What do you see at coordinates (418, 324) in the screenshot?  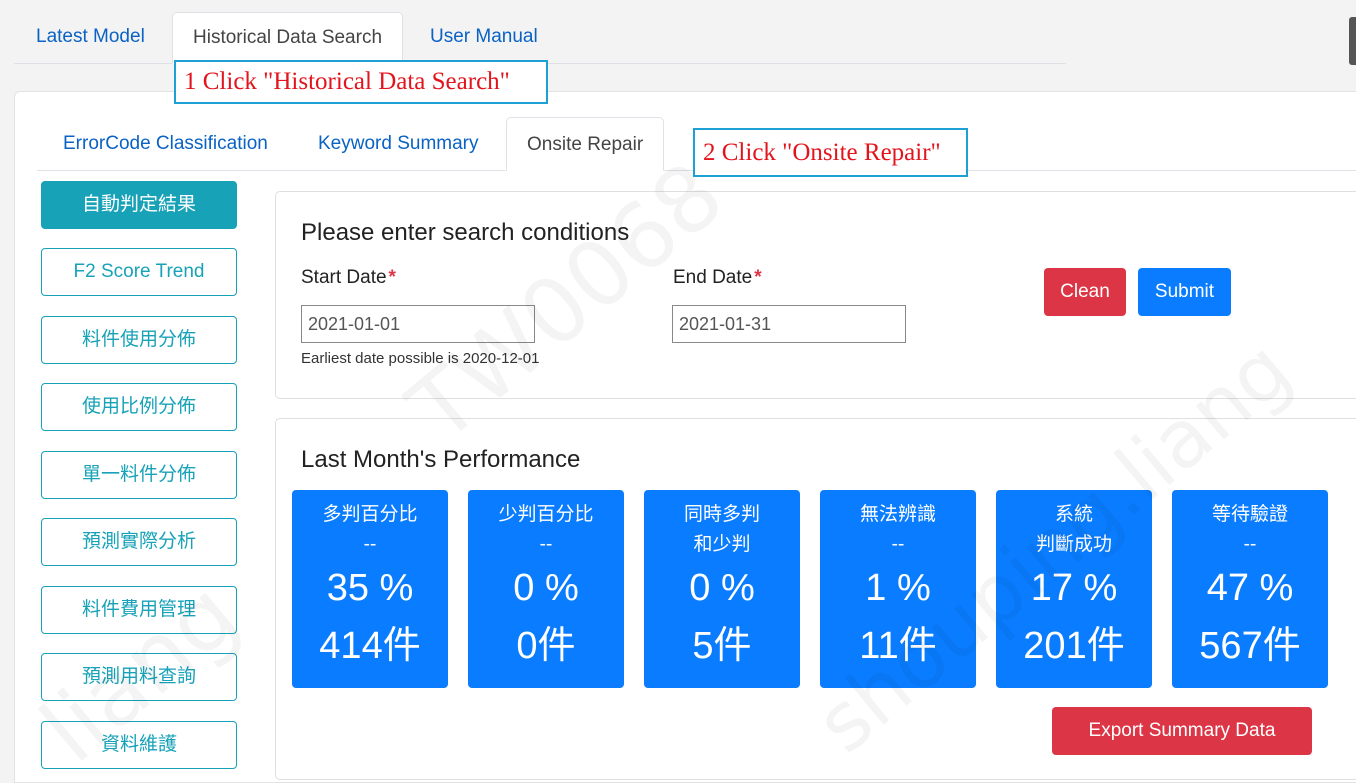 I see `start-date-input` at bounding box center [418, 324].